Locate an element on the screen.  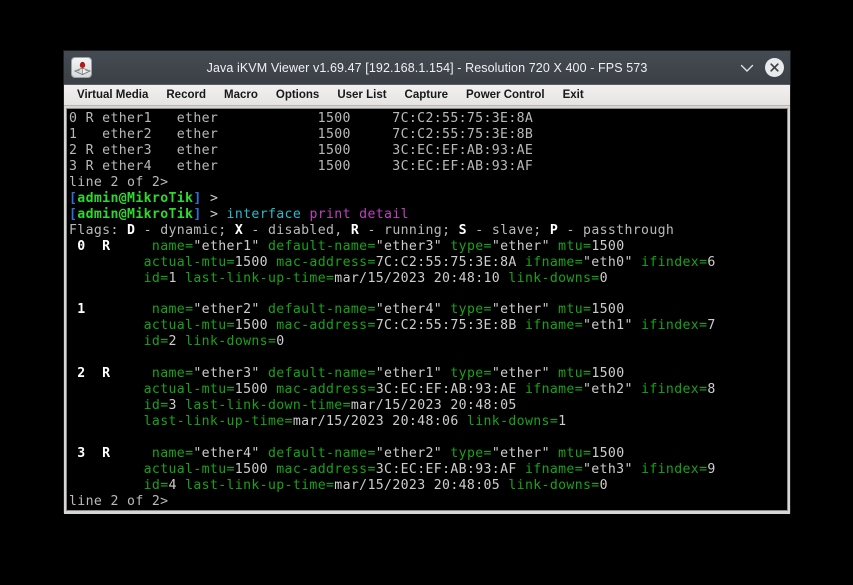
menu-item-virtual-media: Virtual Media is located at coordinates (112, 95).